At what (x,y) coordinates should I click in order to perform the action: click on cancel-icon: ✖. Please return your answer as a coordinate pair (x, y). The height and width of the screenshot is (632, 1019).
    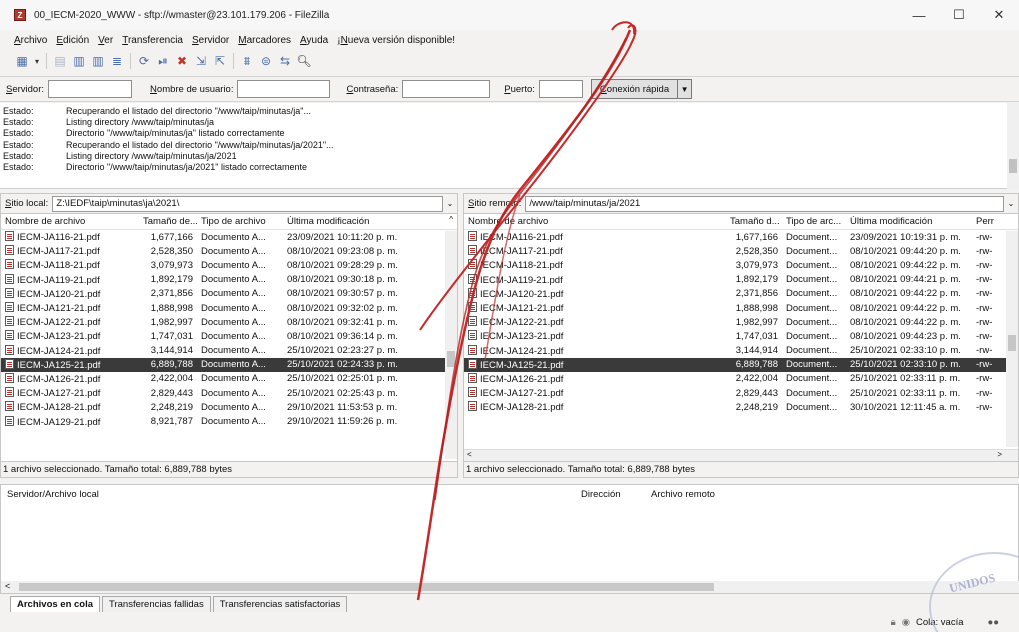
    Looking at the image, I should click on (182, 61).